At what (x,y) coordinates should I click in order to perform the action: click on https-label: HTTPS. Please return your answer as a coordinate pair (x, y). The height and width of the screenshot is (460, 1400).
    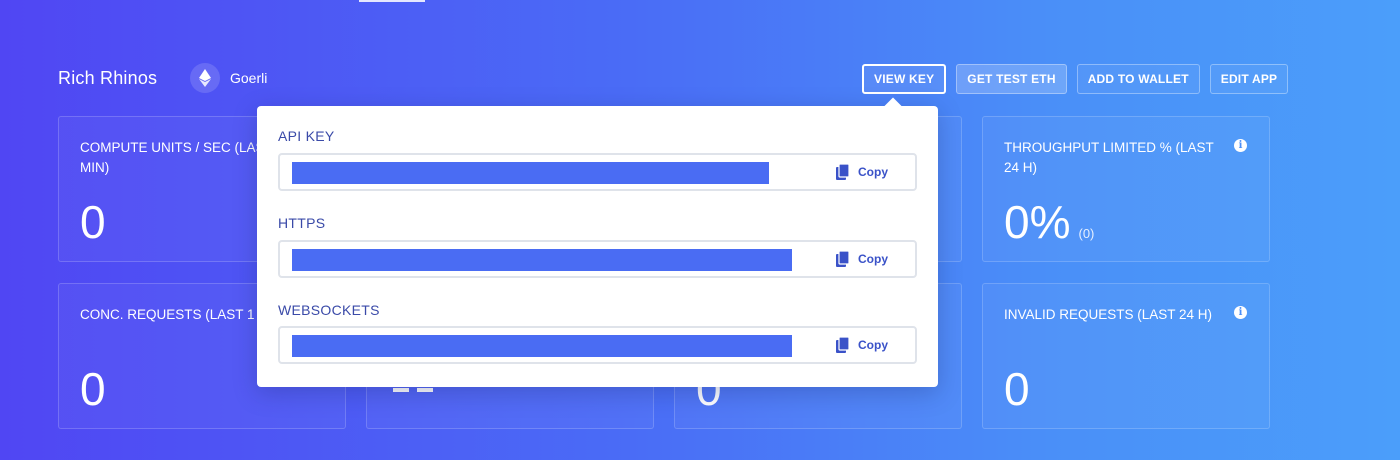
    Looking at the image, I should click on (302, 223).